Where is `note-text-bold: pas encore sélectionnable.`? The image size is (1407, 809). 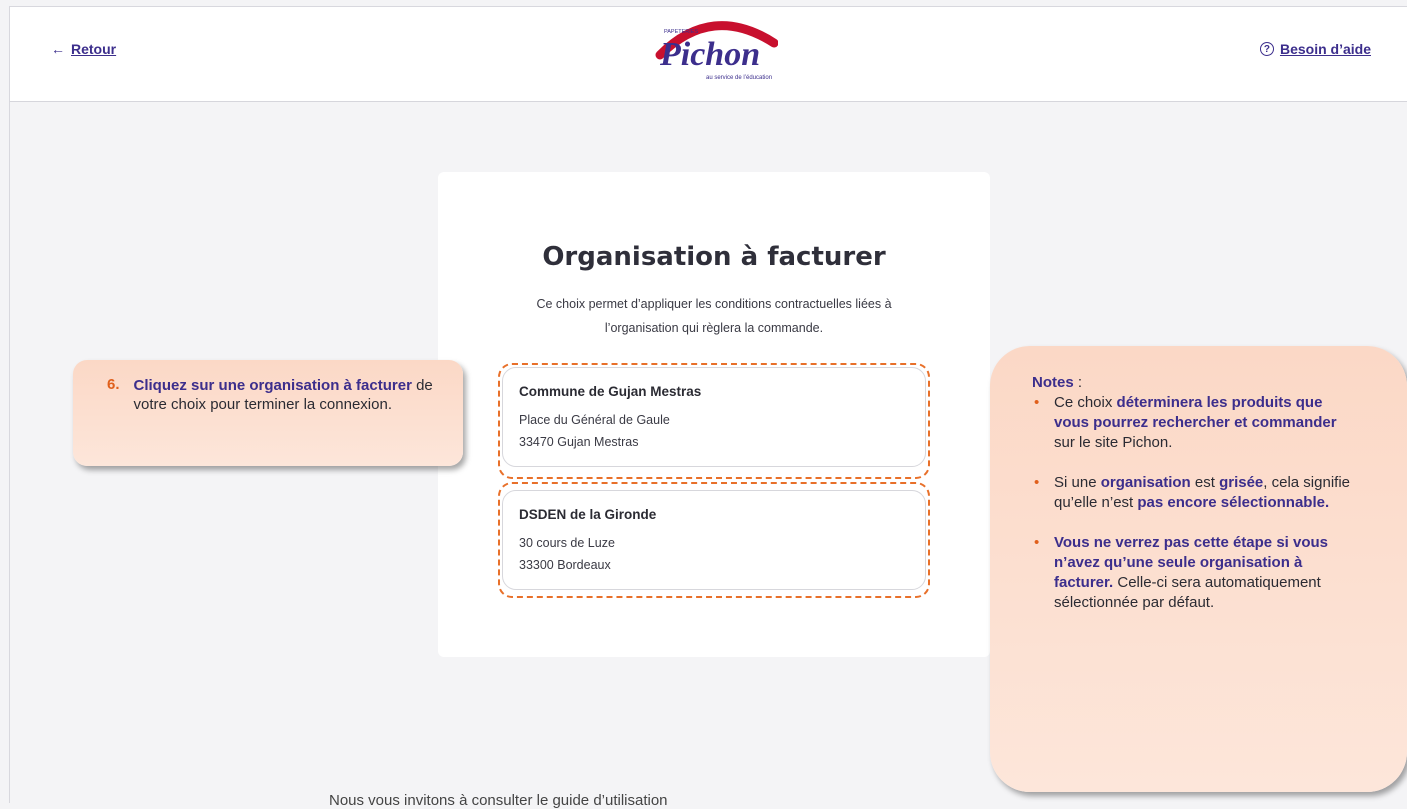 note-text-bold: pas encore sélectionnable. is located at coordinates (1233, 502).